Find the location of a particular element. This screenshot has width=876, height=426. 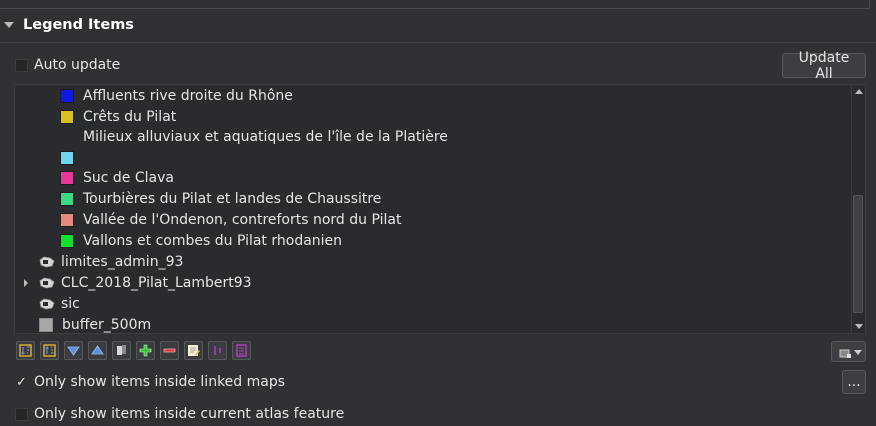

remove-item-icon is located at coordinates (169, 350).